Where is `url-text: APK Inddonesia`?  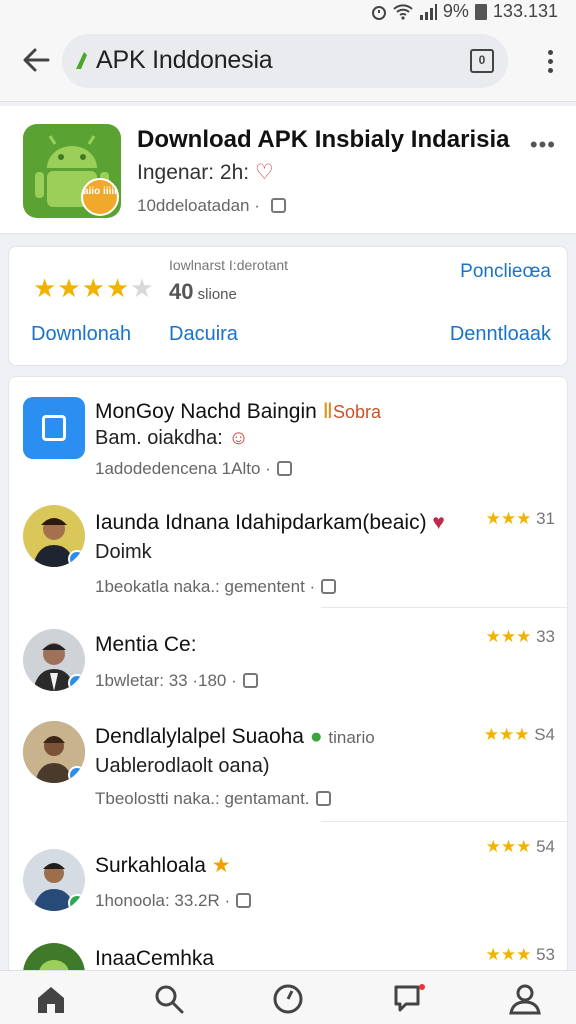 url-text: APK Inddonesia is located at coordinates (184, 60).